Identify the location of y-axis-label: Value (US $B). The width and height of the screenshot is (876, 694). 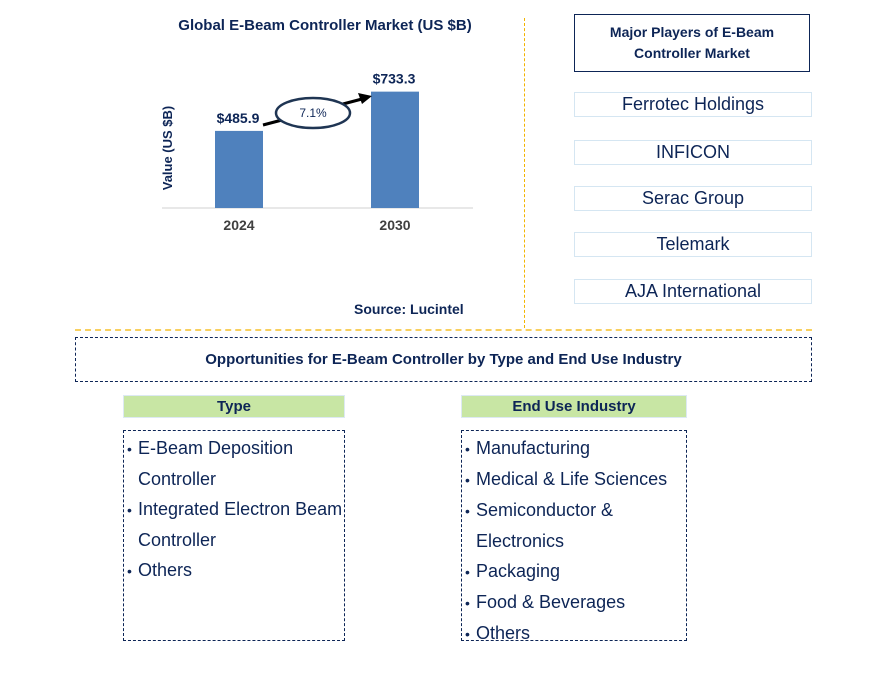
(167, 148).